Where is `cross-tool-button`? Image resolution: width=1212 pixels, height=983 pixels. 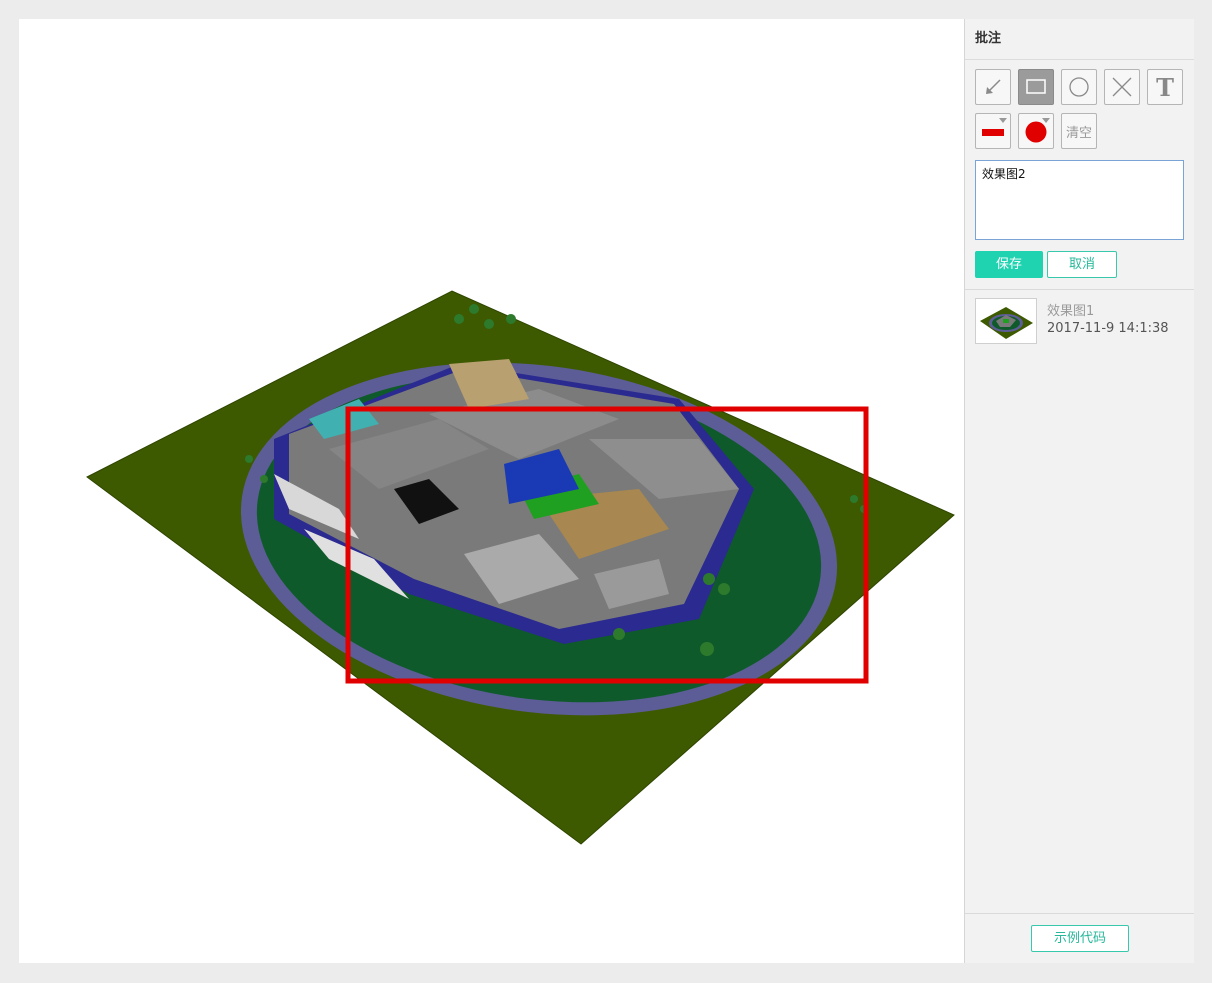
cross-tool-button is located at coordinates (1122, 87).